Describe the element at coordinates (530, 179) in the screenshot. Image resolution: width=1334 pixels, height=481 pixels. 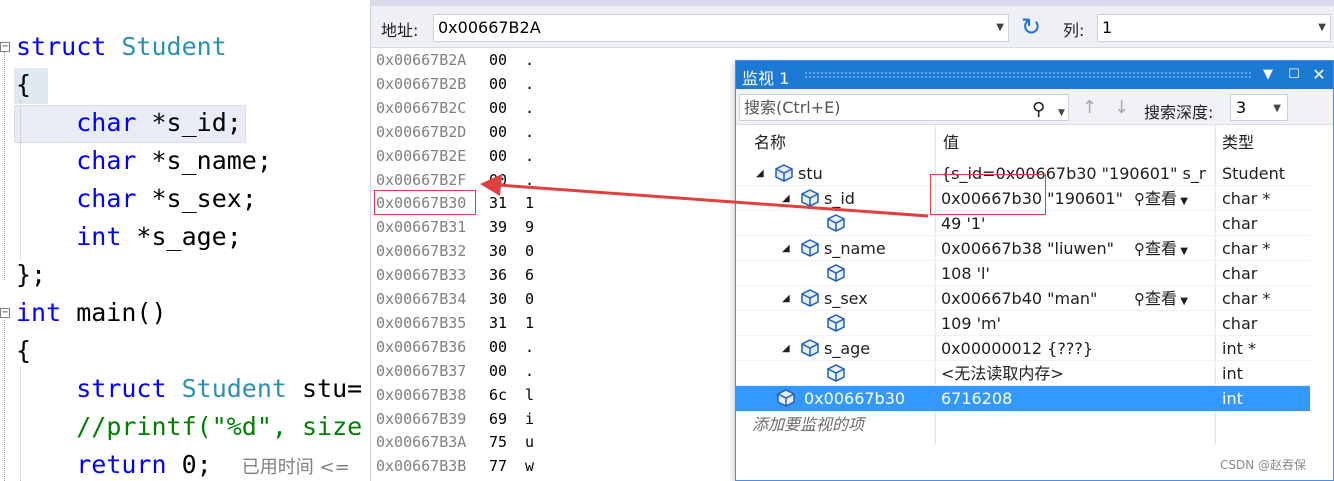
I see `memory-char: .` at that location.